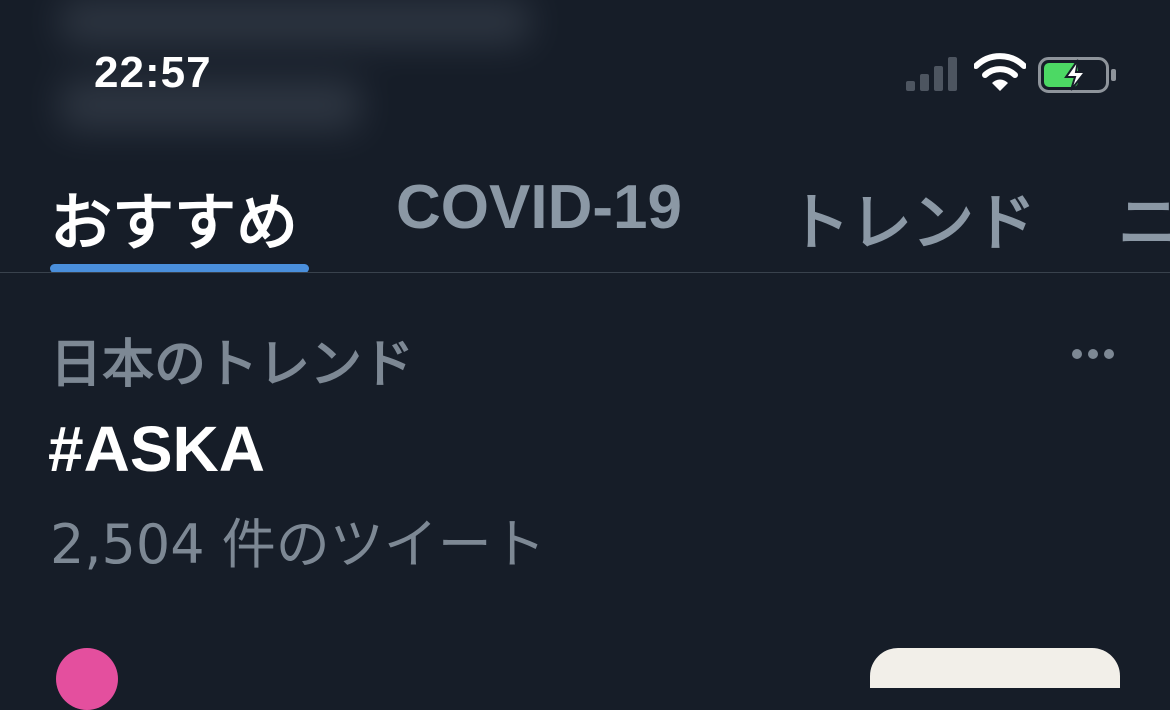  Describe the element at coordinates (156, 449) in the screenshot. I see `trend-hashtag: #ASKA` at that location.